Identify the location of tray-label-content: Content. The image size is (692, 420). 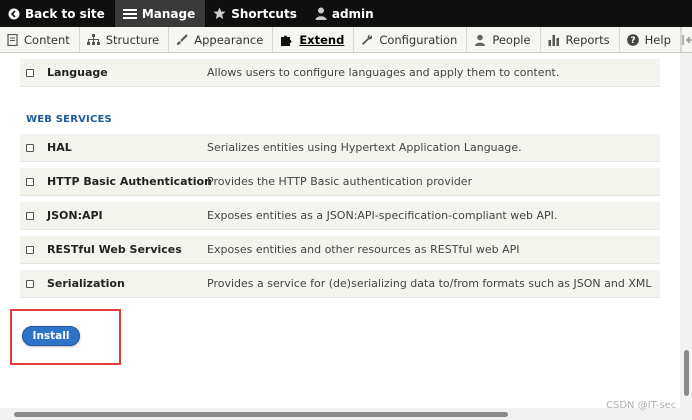
(47, 39).